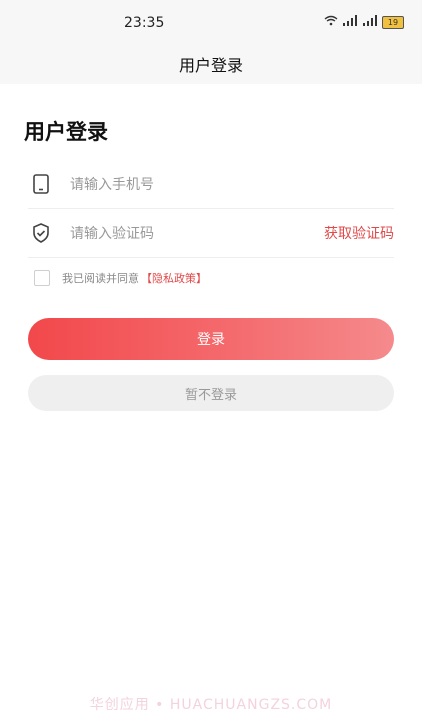 The image size is (422, 725). Describe the element at coordinates (211, 339) in the screenshot. I see `login-button: 登录` at that location.